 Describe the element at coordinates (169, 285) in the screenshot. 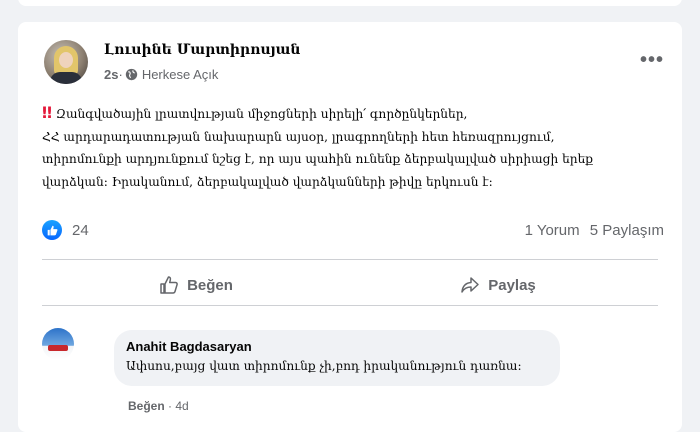

I see `thumbs-up-outline-icon` at that location.